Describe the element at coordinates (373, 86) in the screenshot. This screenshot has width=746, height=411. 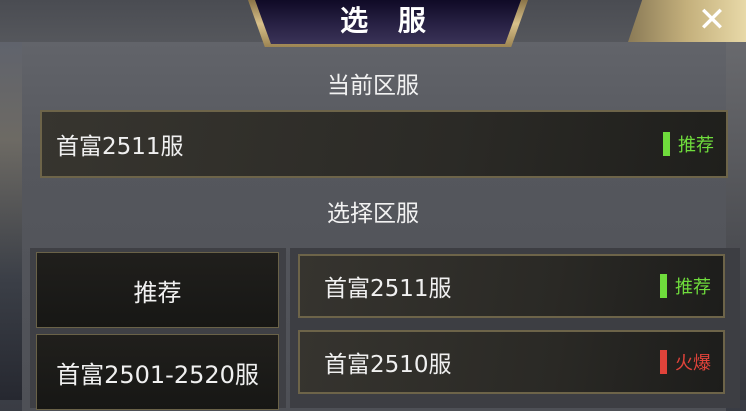
I see `current-server-heading: 当前区服` at that location.